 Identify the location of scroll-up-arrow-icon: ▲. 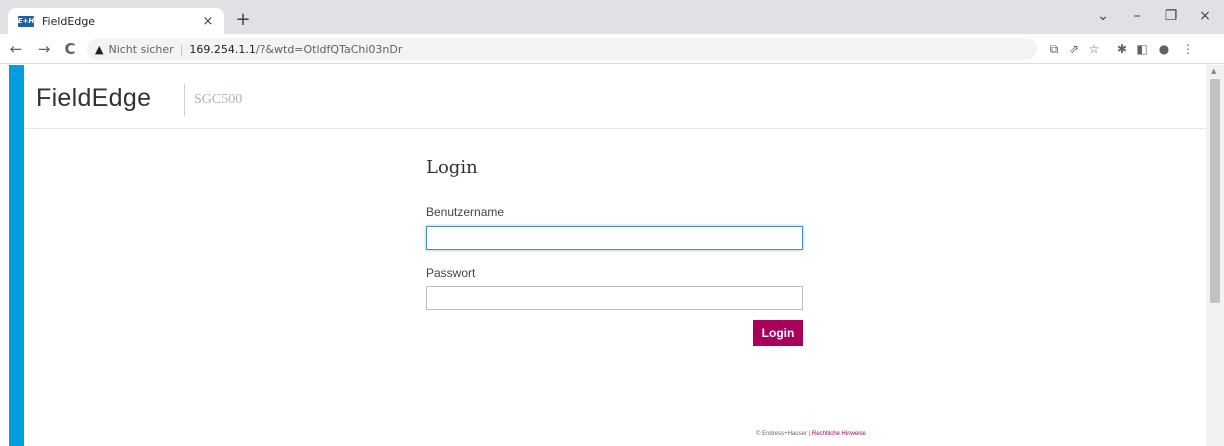
(1213, 71).